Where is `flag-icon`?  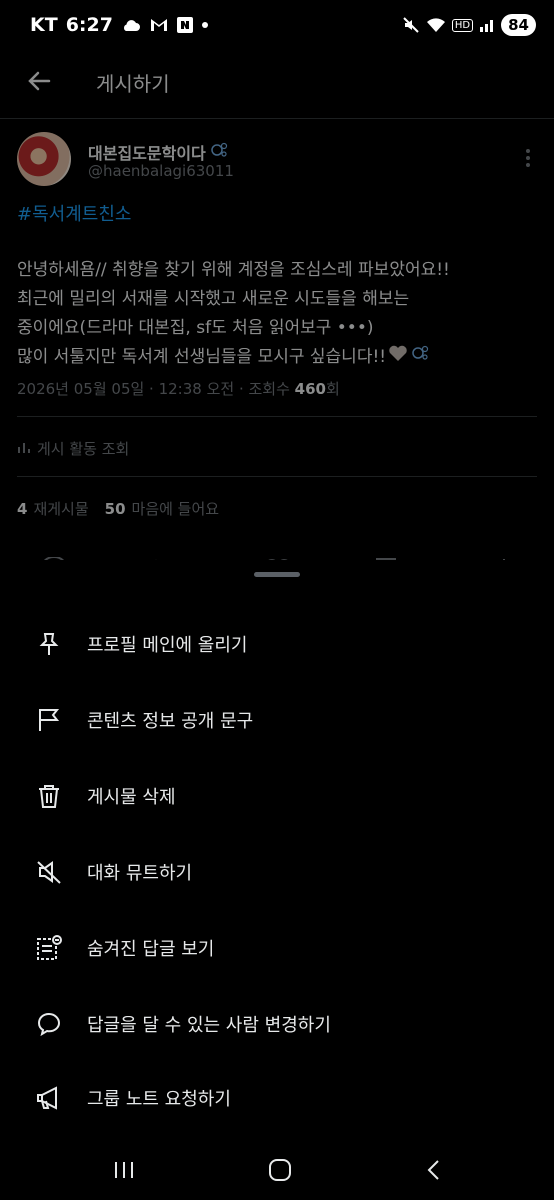
flag-icon is located at coordinates (49, 720).